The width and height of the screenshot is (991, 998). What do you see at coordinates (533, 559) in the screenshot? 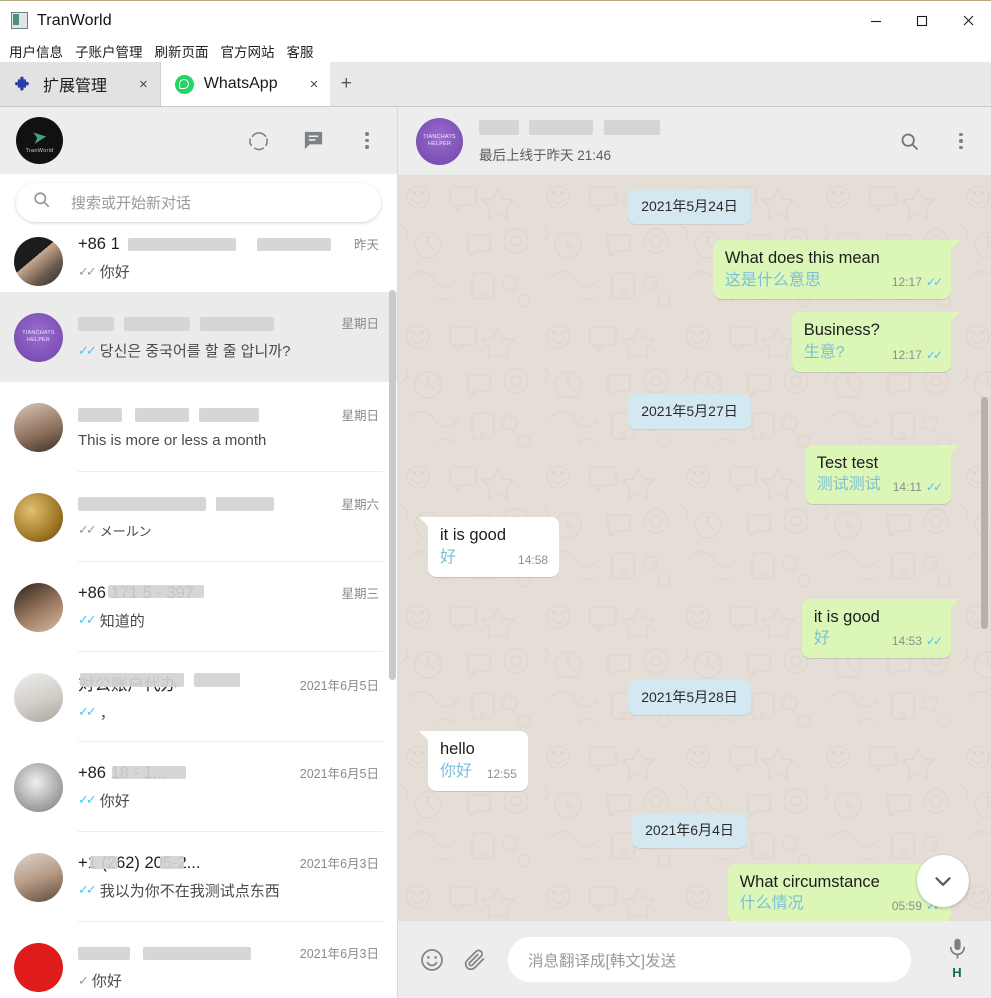
I see `message-timestamp: 14:58` at bounding box center [533, 559].